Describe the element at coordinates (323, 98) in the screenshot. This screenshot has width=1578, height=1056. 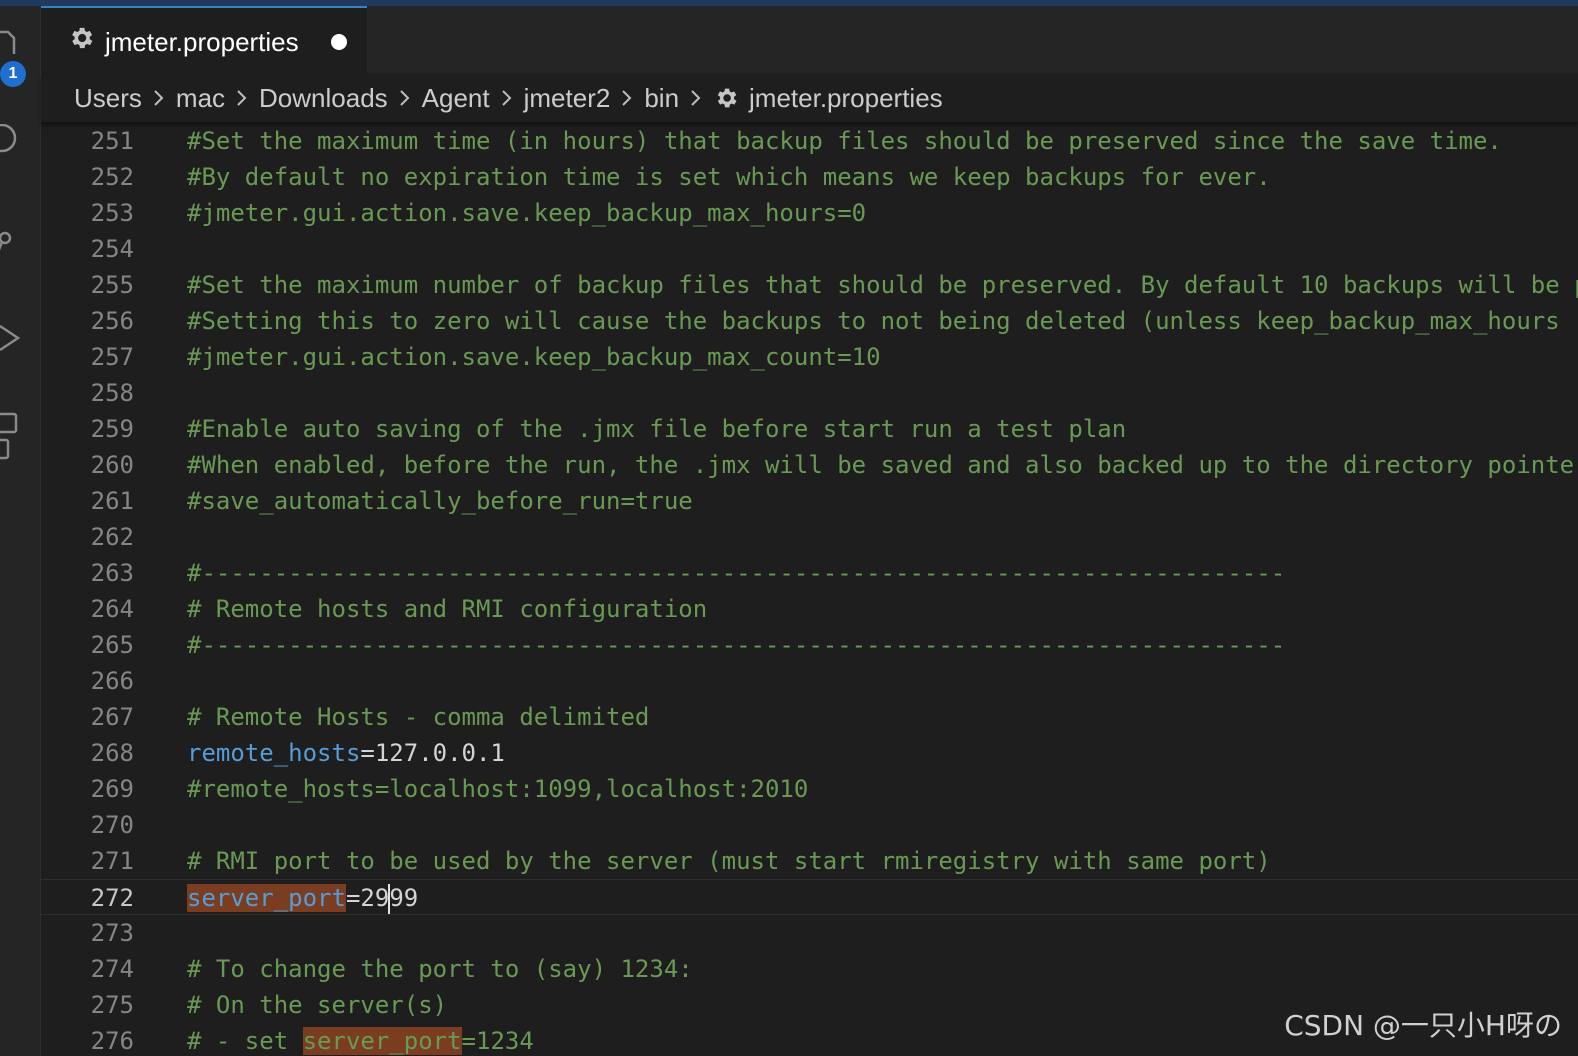
I see `breadcrumb-item-downloads: Downloads` at that location.